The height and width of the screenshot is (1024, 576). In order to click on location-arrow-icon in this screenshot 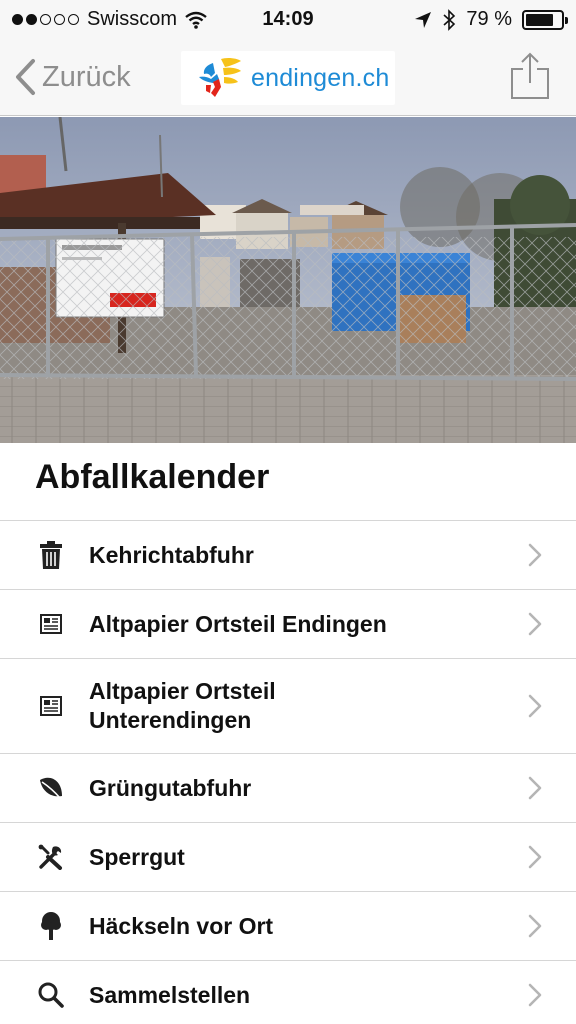, I will do `click(423, 19)`.